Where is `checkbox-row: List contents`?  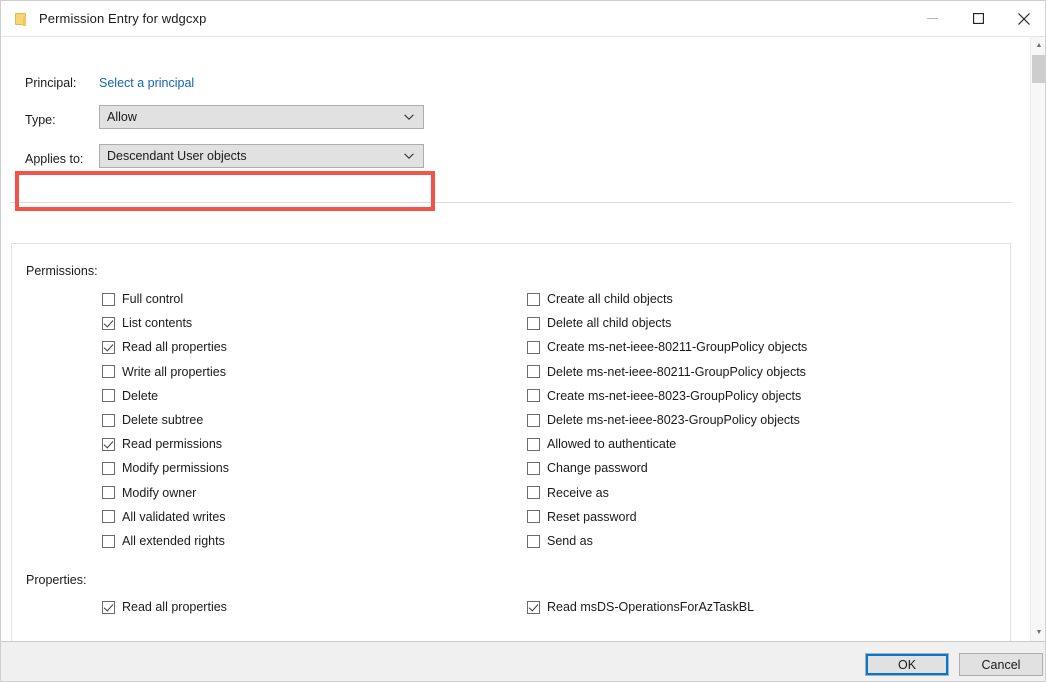 checkbox-row: List contents is located at coordinates (147, 323).